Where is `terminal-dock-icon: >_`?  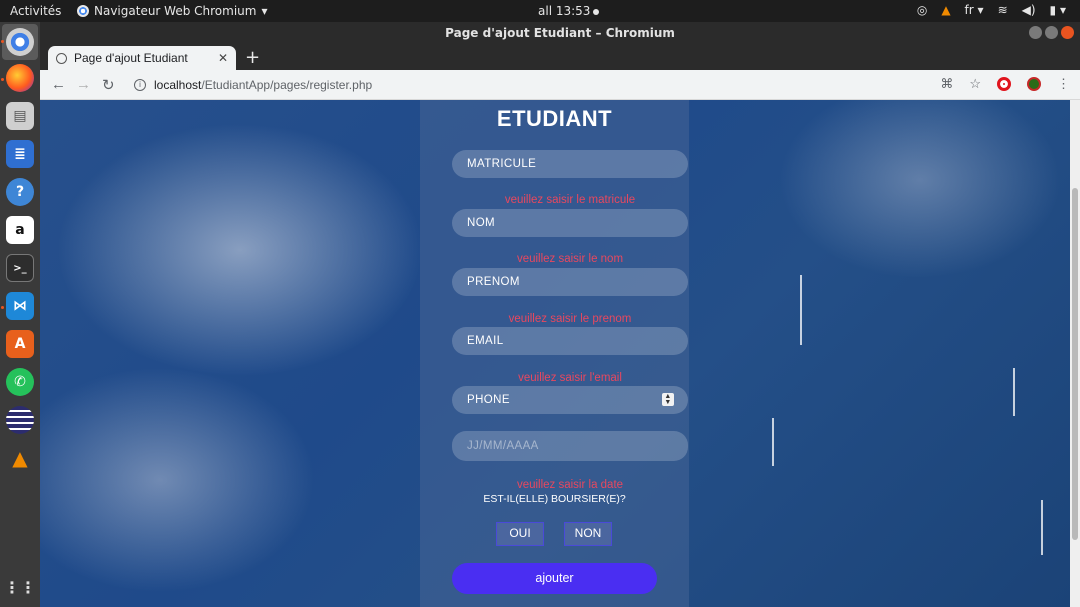
terminal-dock-icon: >_ is located at coordinates (20, 268).